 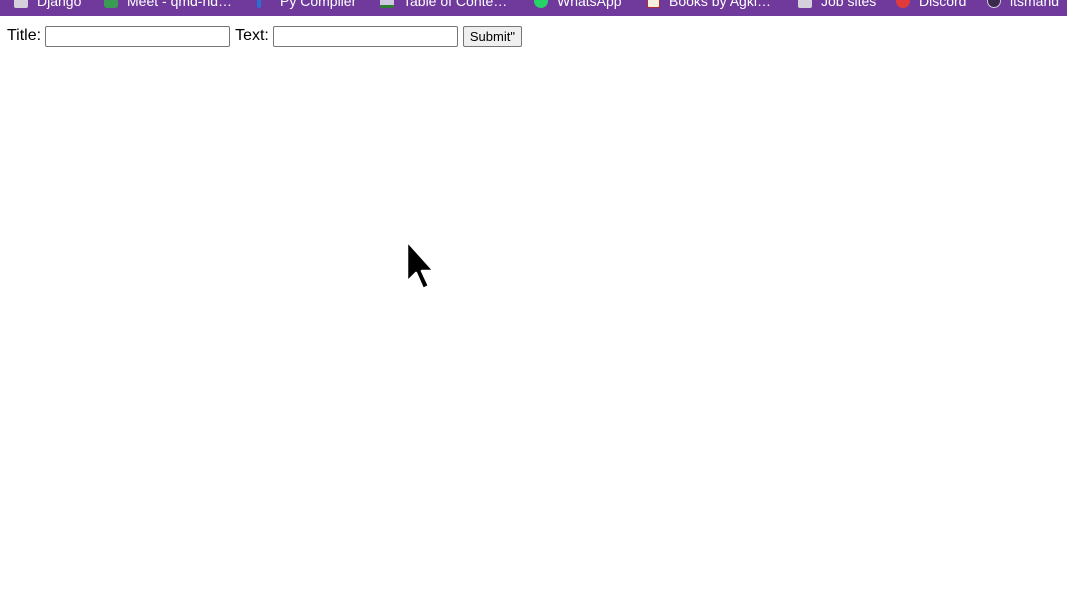 I want to click on bookmark-whatsapp: WhatsApp, so click(x=578, y=4).